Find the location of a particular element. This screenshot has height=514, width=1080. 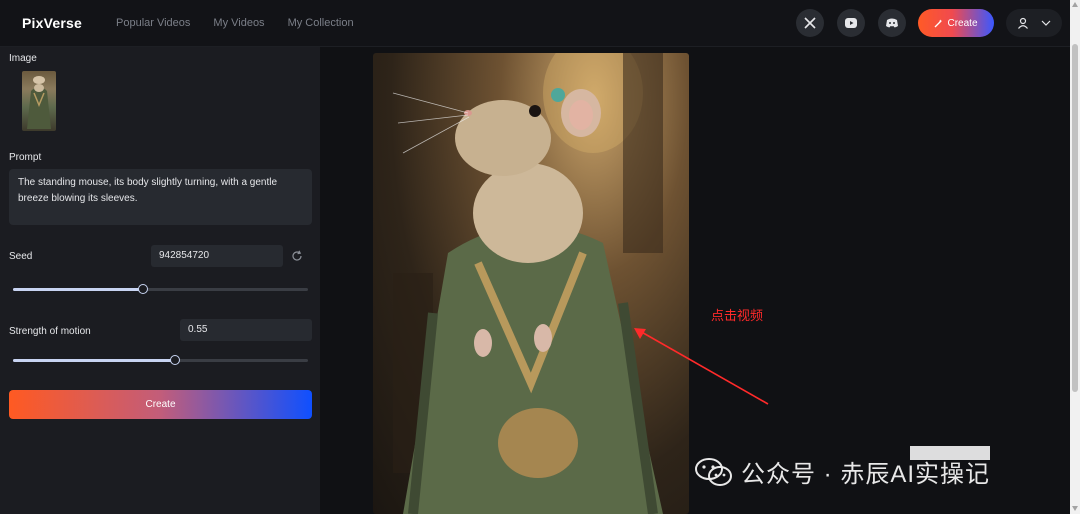

x-twitter-button is located at coordinates (810, 23).